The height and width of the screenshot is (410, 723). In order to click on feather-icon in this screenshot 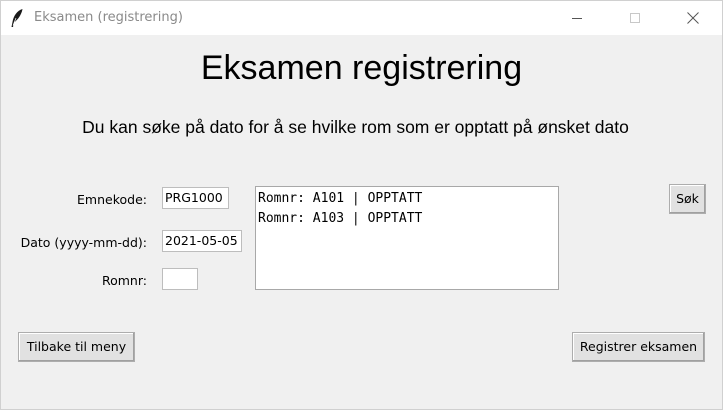, I will do `click(17, 18)`.